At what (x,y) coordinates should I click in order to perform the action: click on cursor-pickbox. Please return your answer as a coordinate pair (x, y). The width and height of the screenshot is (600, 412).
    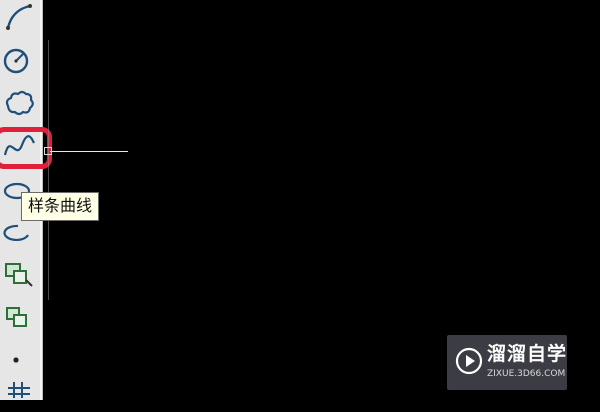
    Looking at the image, I should click on (48, 151).